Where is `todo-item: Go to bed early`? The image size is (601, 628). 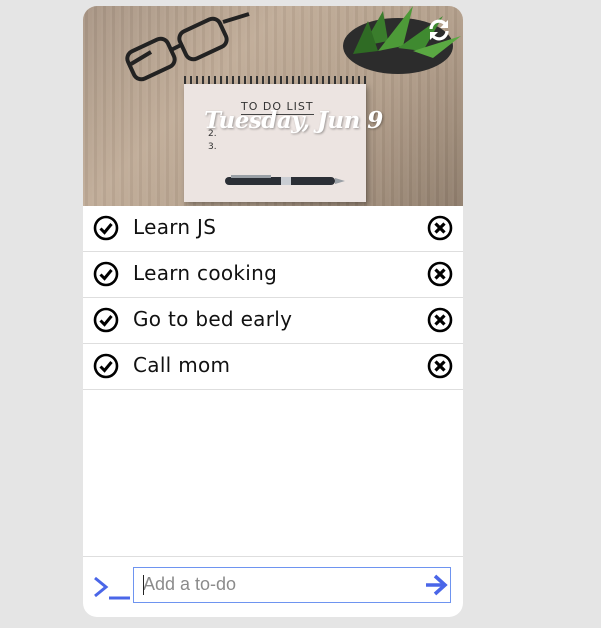 todo-item: Go to bed early is located at coordinates (273, 321).